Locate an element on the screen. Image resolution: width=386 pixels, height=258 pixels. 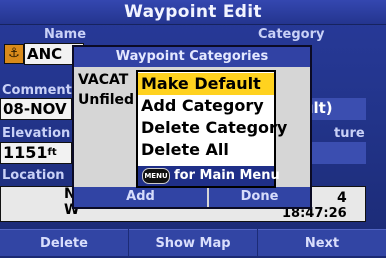
anchor-icon: ⚓ is located at coordinates (14, 54).